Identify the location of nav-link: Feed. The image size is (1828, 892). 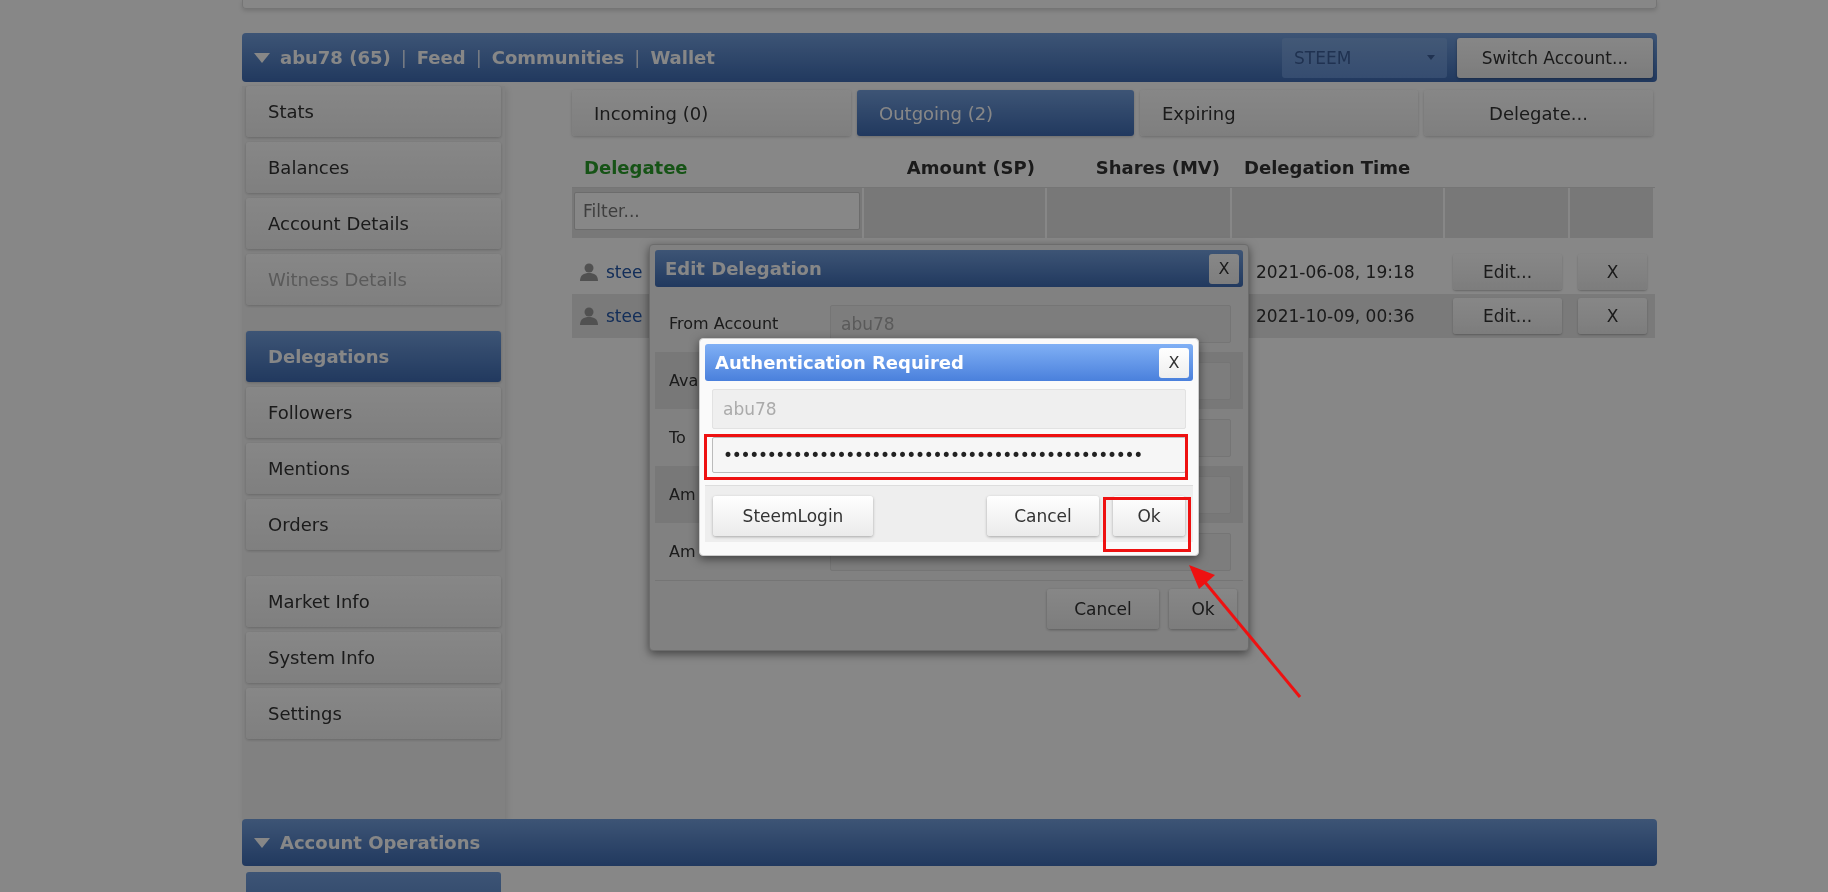
(441, 57).